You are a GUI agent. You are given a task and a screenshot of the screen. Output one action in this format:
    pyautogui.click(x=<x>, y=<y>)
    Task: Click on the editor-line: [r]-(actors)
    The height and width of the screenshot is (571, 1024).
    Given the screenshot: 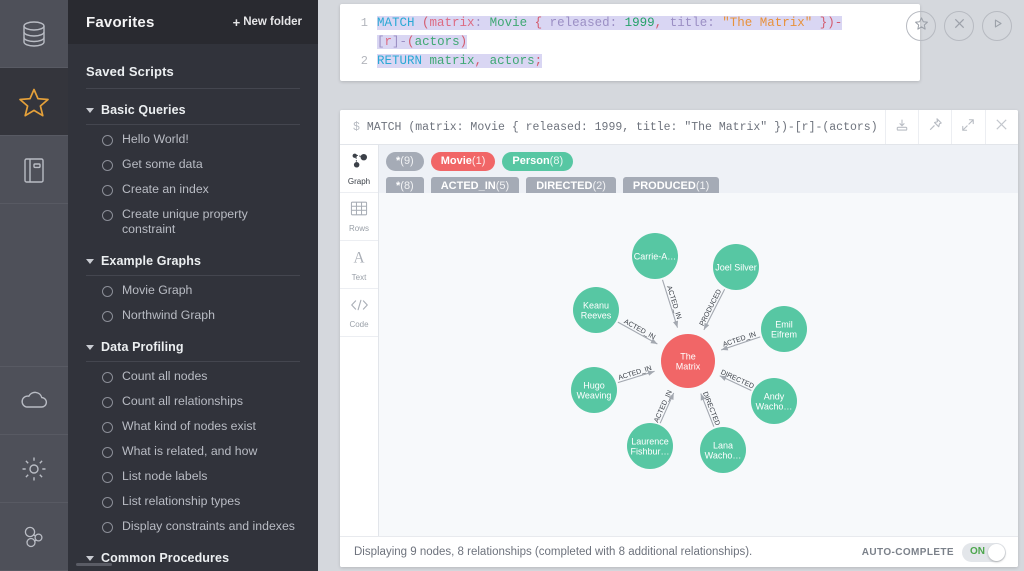 What is the action you would take?
    pyautogui.click(x=626, y=42)
    